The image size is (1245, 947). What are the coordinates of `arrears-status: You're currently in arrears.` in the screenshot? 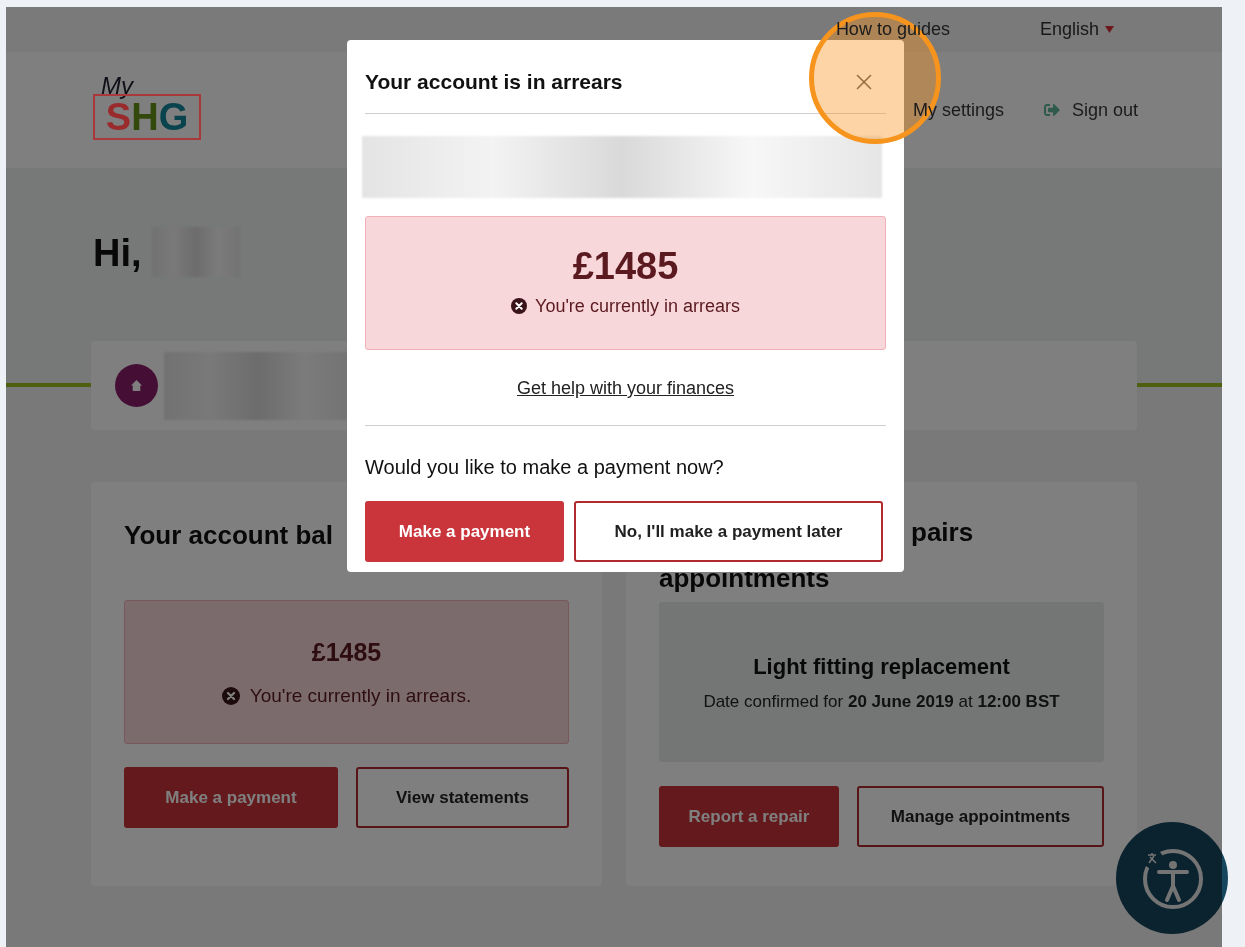 It's located at (360, 695).